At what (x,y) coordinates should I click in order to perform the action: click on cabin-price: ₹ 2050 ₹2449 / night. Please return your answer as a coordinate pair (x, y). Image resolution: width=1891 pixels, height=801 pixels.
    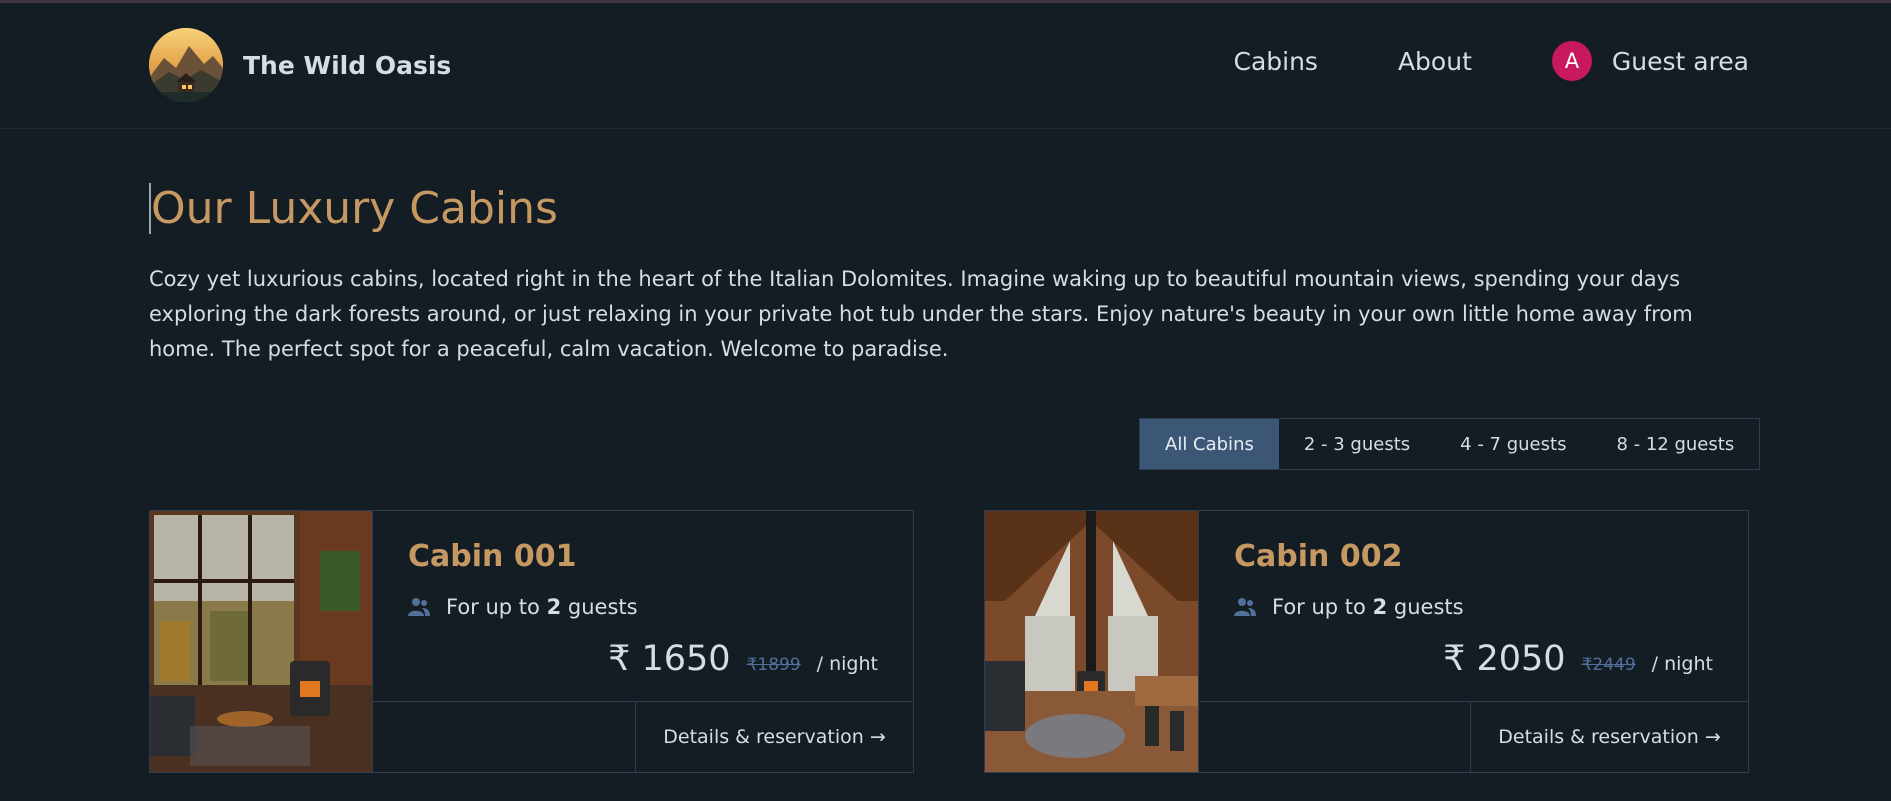
    Looking at the image, I should click on (1578, 659).